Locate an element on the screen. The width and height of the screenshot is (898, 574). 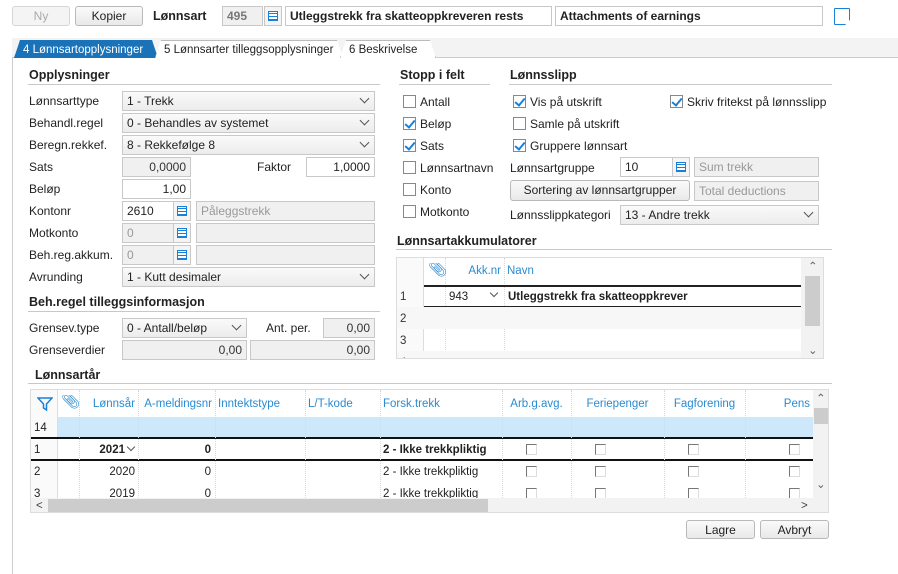
horizontal-scrollbar: < > is located at coordinates (429, 505).